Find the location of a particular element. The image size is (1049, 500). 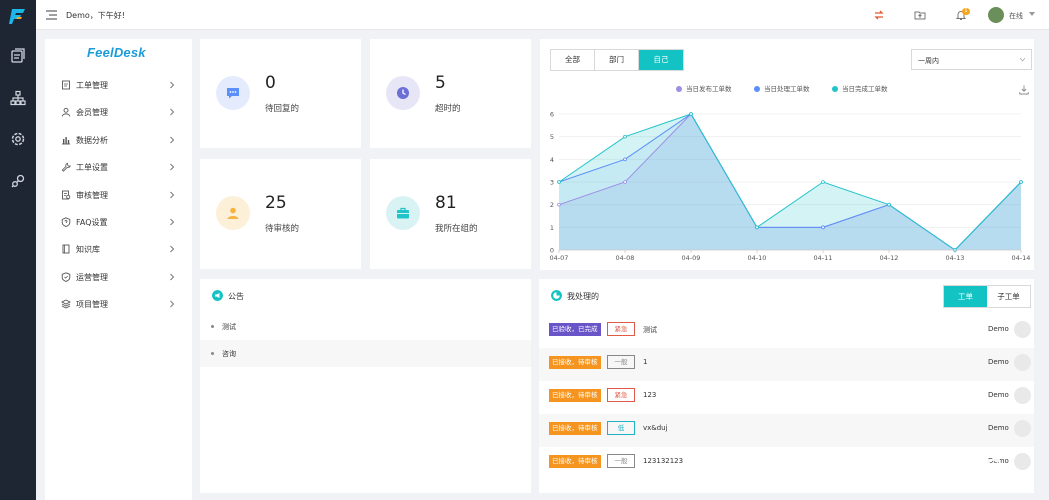

x-tick-label: 04-13 is located at coordinates (955, 258).